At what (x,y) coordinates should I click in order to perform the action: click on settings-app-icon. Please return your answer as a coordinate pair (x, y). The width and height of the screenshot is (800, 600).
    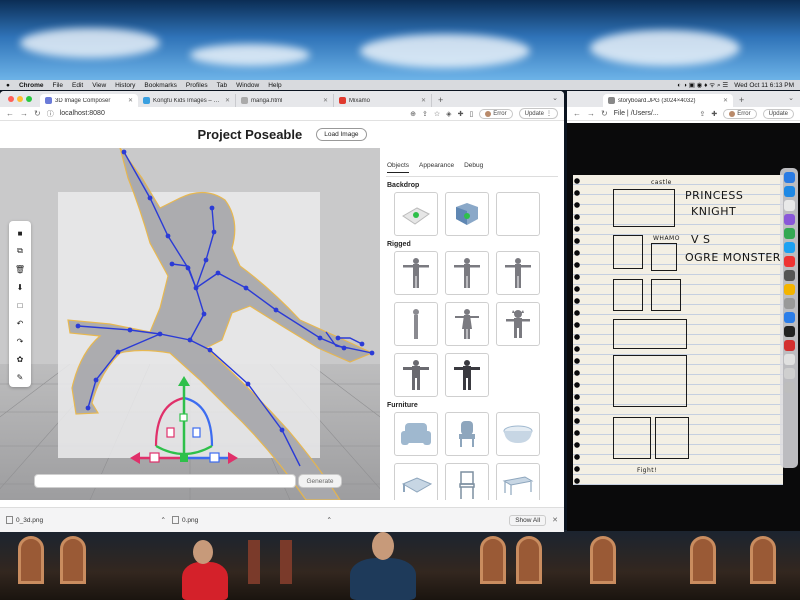
    Looking at the image, I should click on (789, 275).